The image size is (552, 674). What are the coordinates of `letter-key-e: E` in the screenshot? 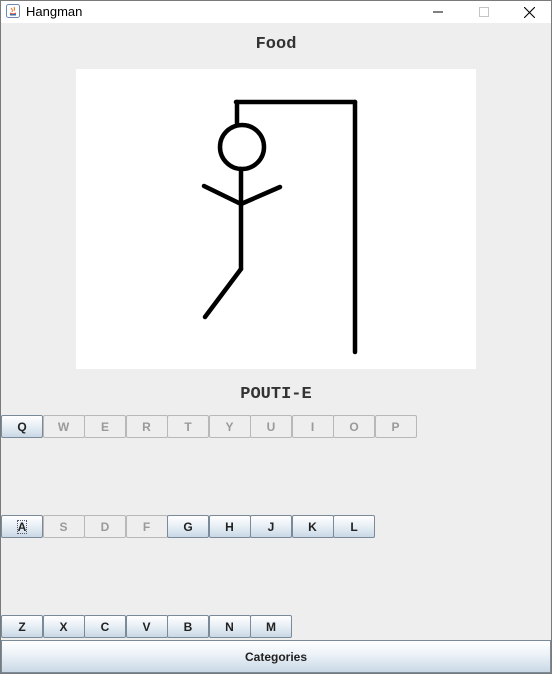 It's located at (105, 426).